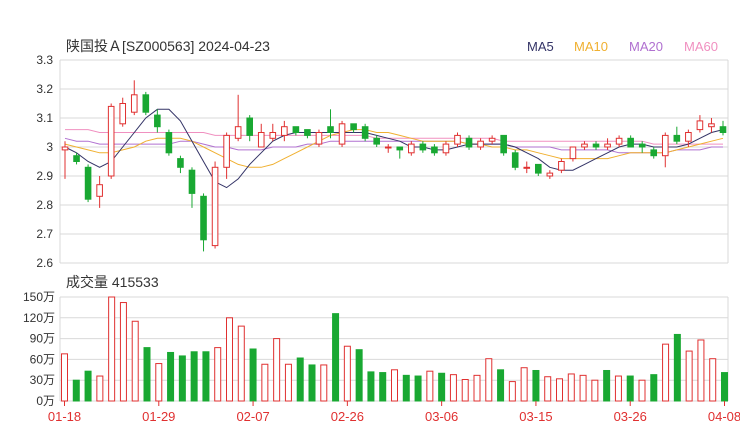 This screenshot has width=740, height=440. Describe the element at coordinates (540, 46) in the screenshot. I see `legend-ma5: MA5` at that location.